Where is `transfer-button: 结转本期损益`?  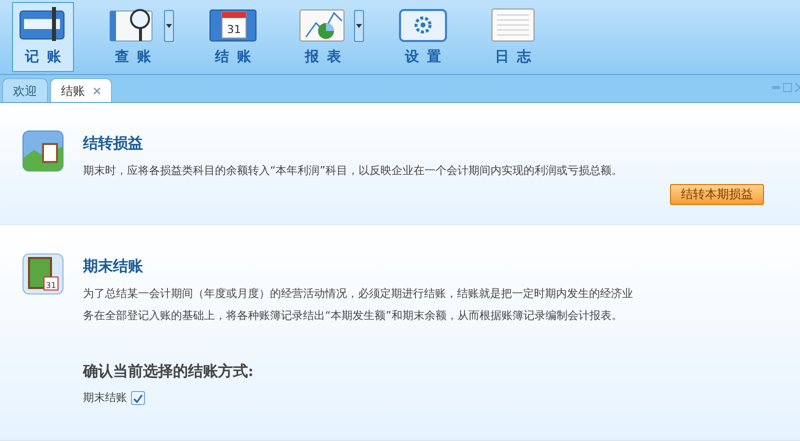 transfer-button: 结转本期损益 is located at coordinates (717, 194).